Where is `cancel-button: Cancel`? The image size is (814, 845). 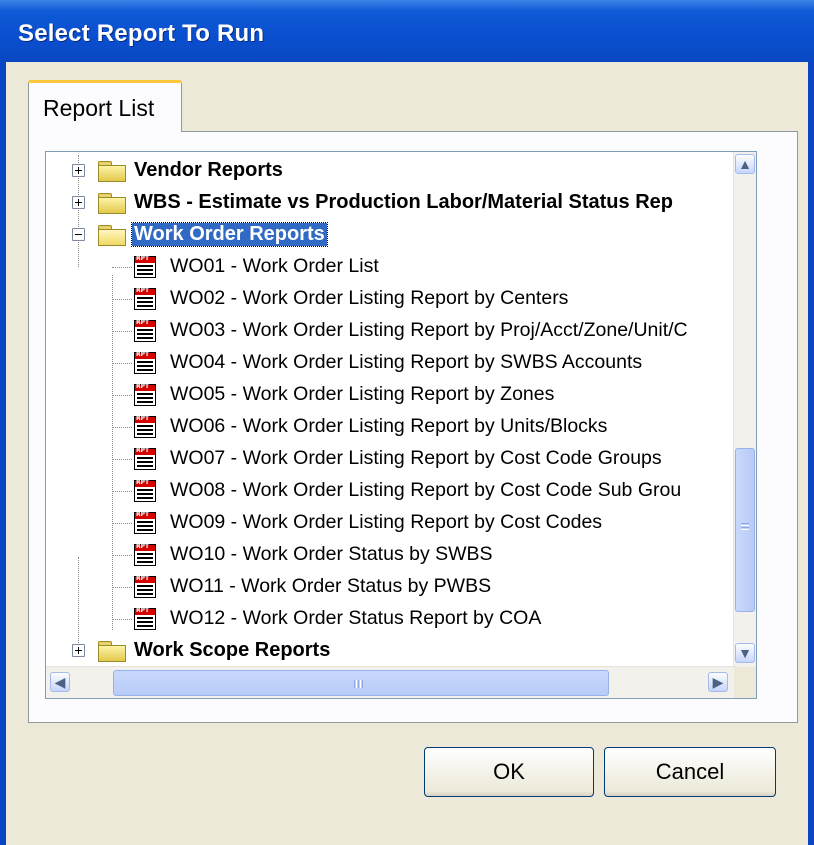
cancel-button: Cancel is located at coordinates (690, 772).